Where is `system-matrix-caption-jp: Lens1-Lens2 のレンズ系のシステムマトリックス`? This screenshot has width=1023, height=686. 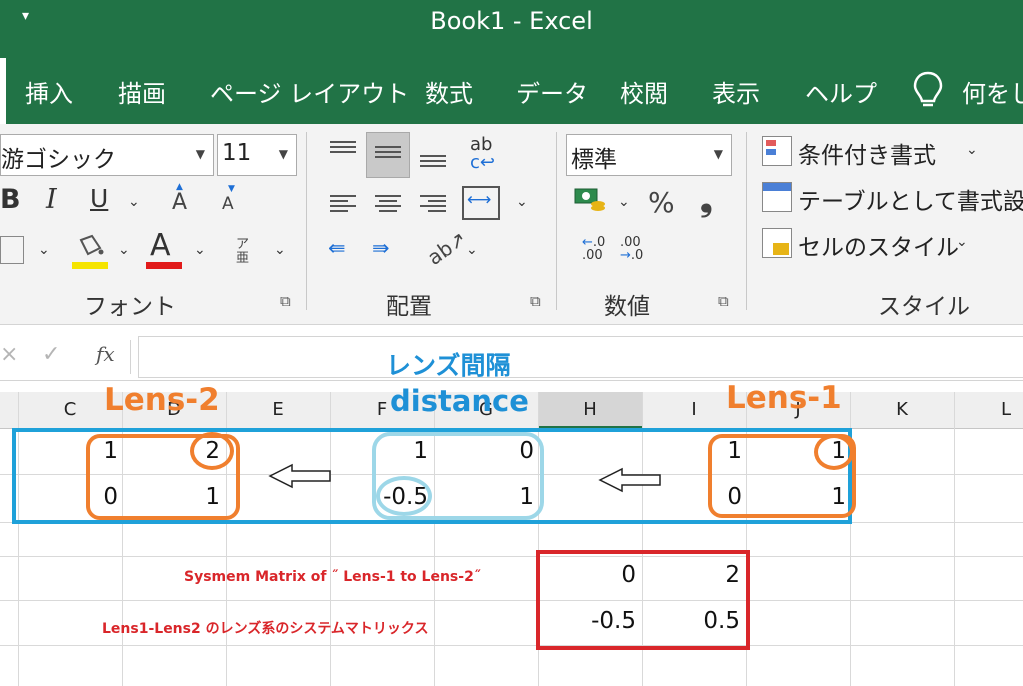
system-matrix-caption-jp: Lens1-Lens2 のレンズ系のシステムマトリックス is located at coordinates (265, 629).